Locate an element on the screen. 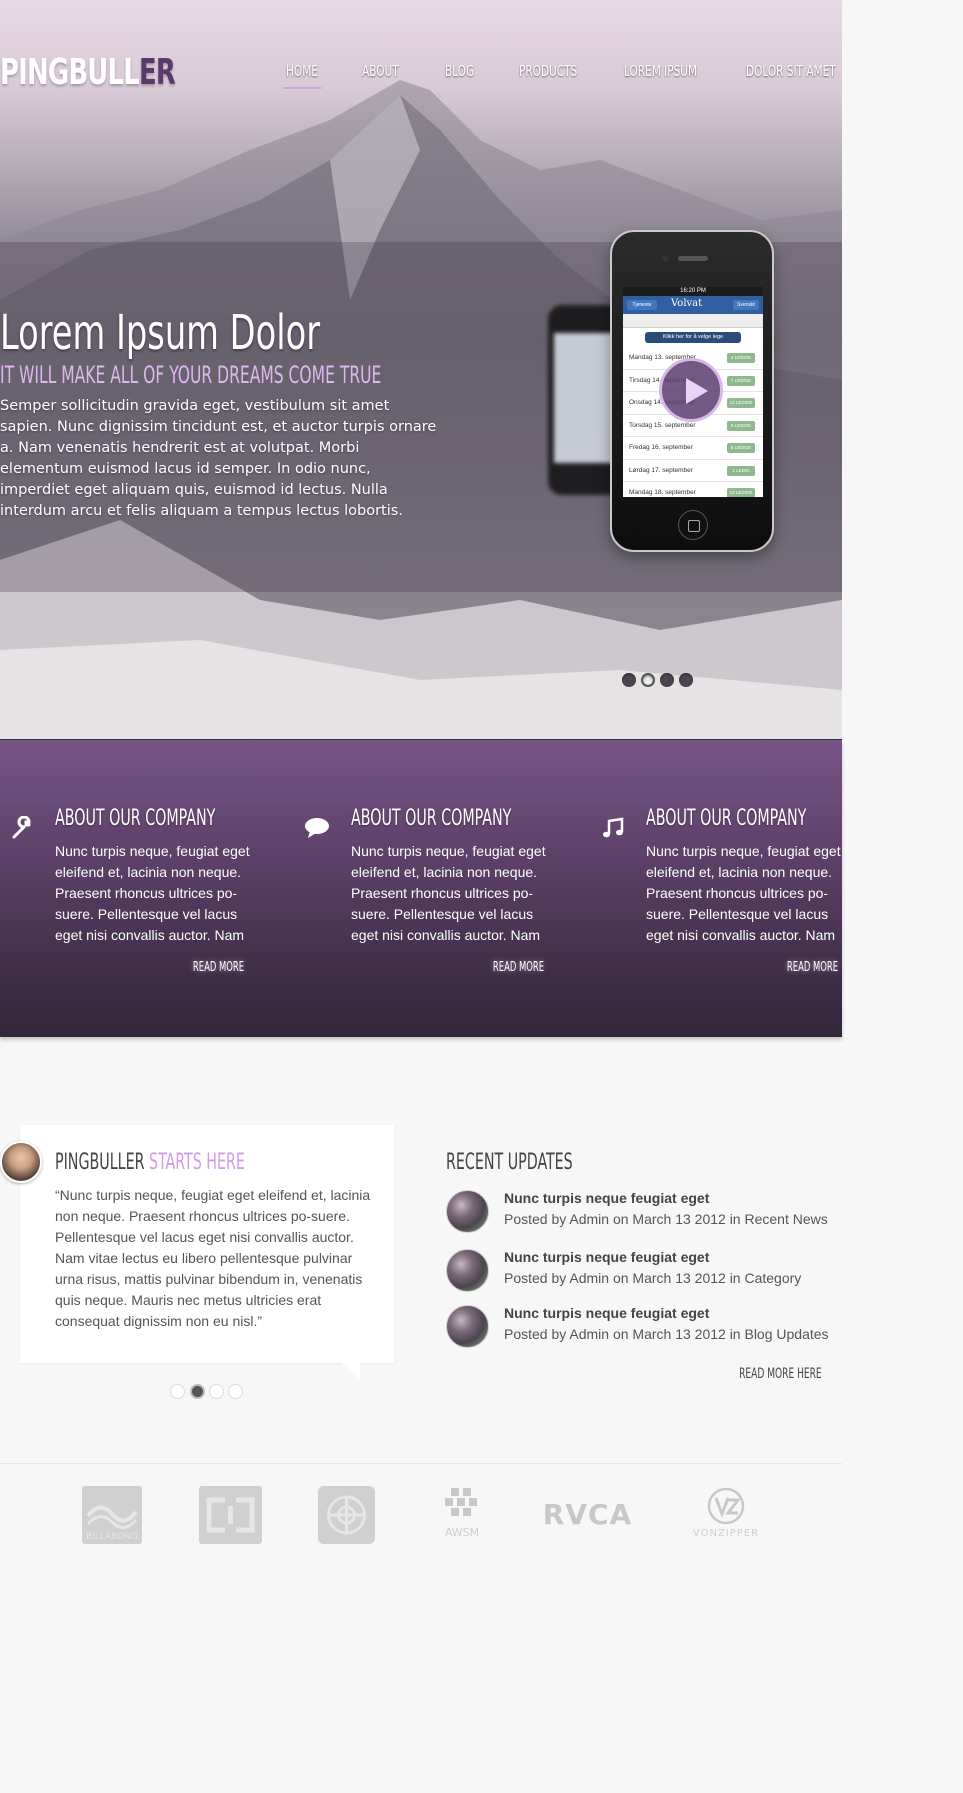  dc-logo is located at coordinates (230, 1515).